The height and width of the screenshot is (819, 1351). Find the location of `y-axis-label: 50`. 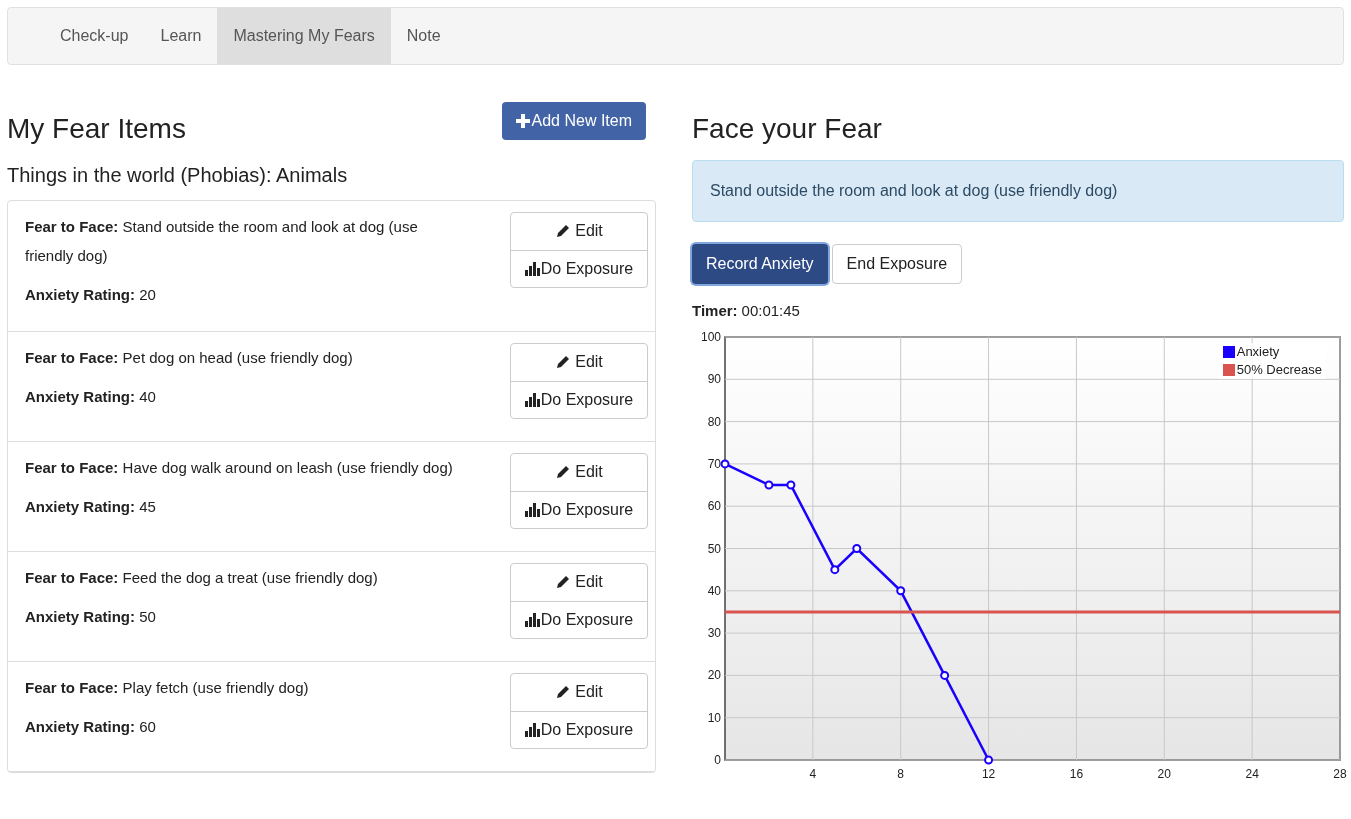

y-axis-label: 50 is located at coordinates (714, 548).